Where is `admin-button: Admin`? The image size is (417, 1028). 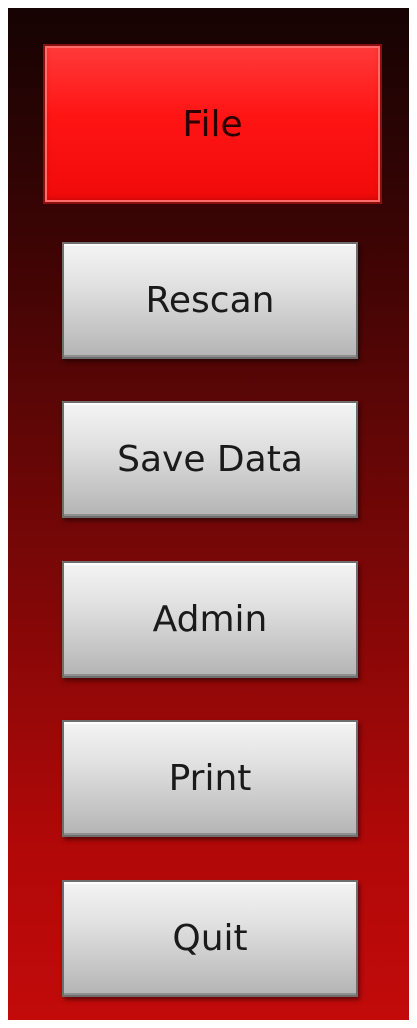
admin-button: Admin is located at coordinates (210, 619).